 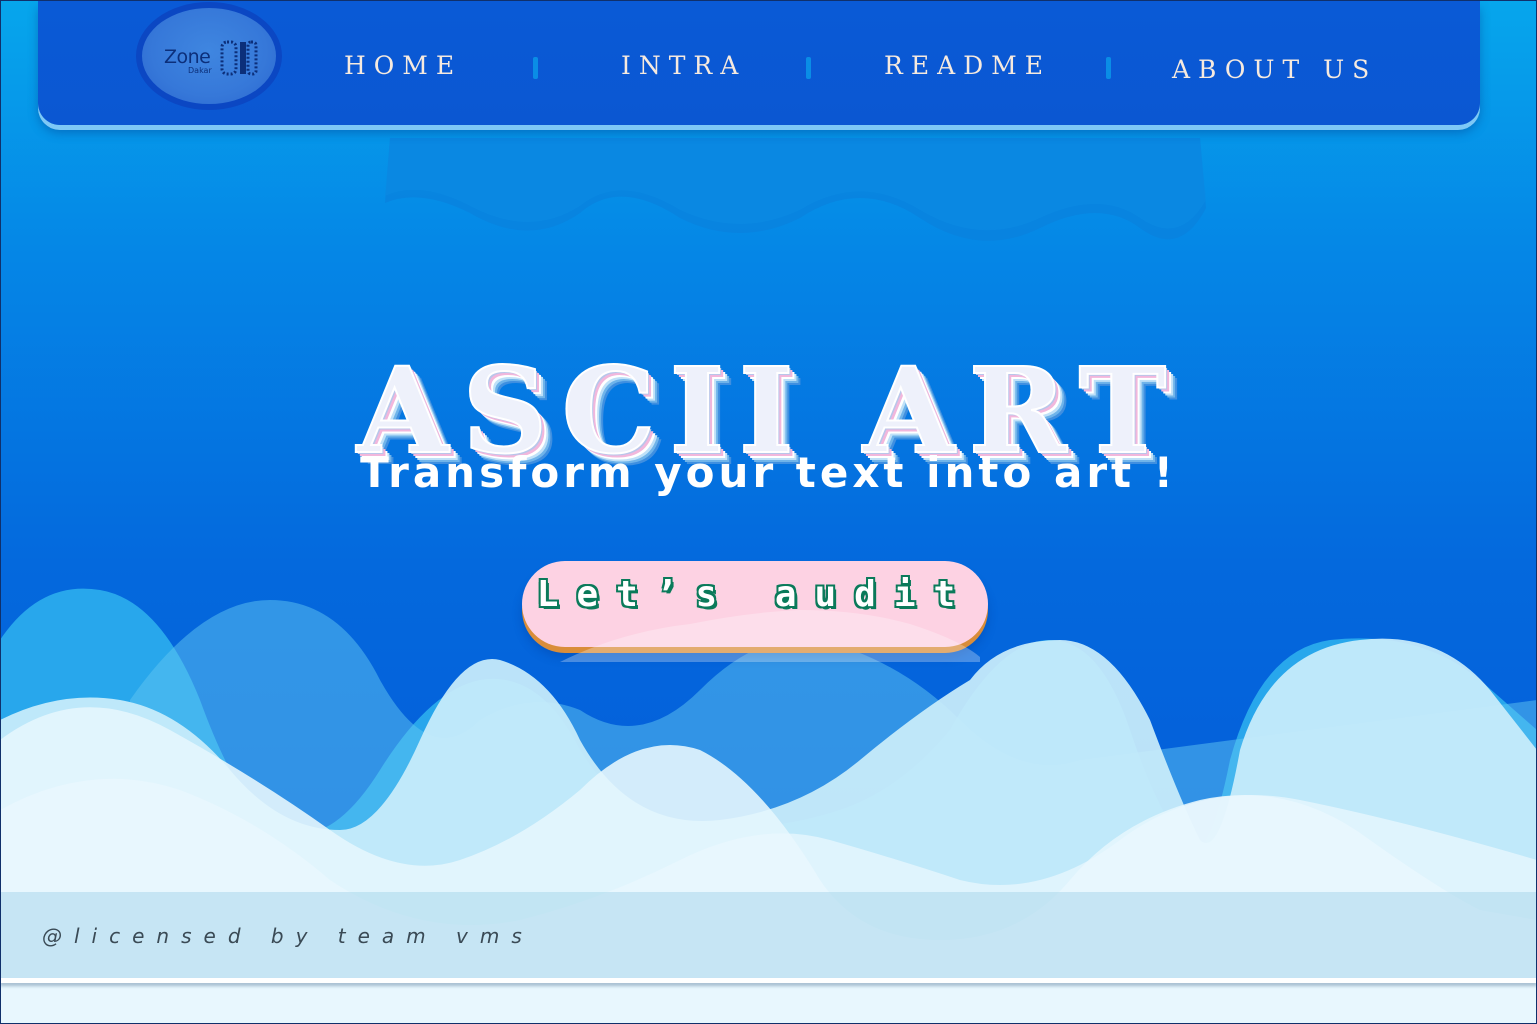 I want to click on nav-readme-link: README, so click(x=967, y=65).